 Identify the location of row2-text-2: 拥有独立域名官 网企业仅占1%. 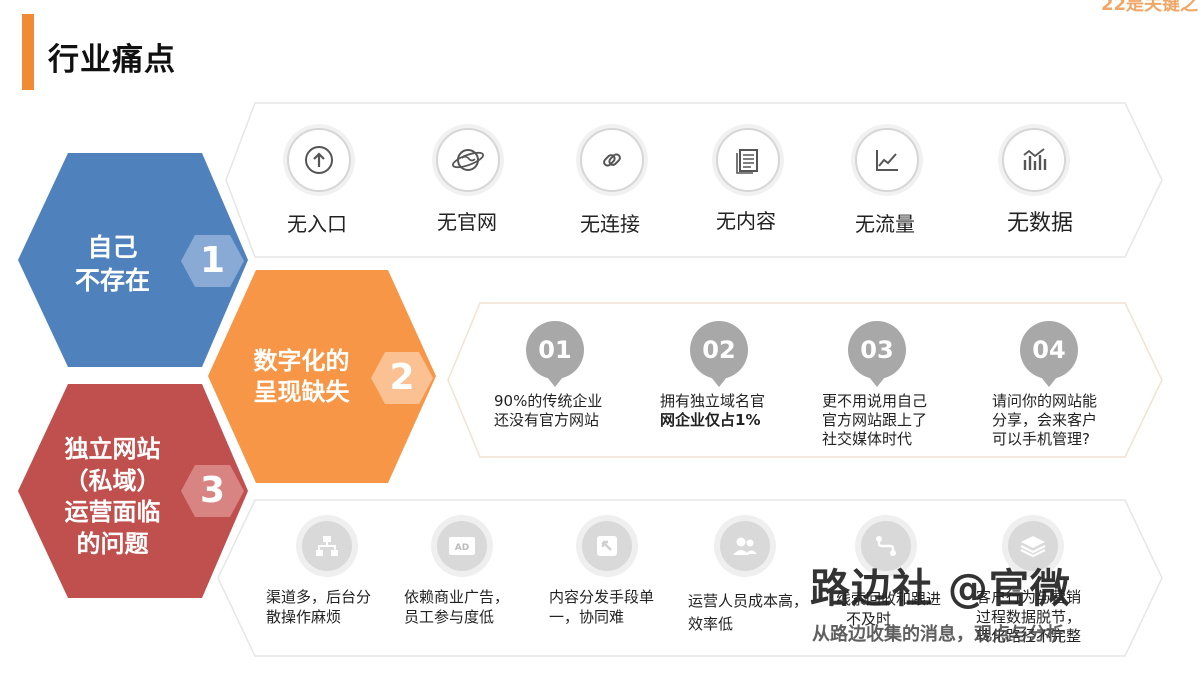
(713, 410).